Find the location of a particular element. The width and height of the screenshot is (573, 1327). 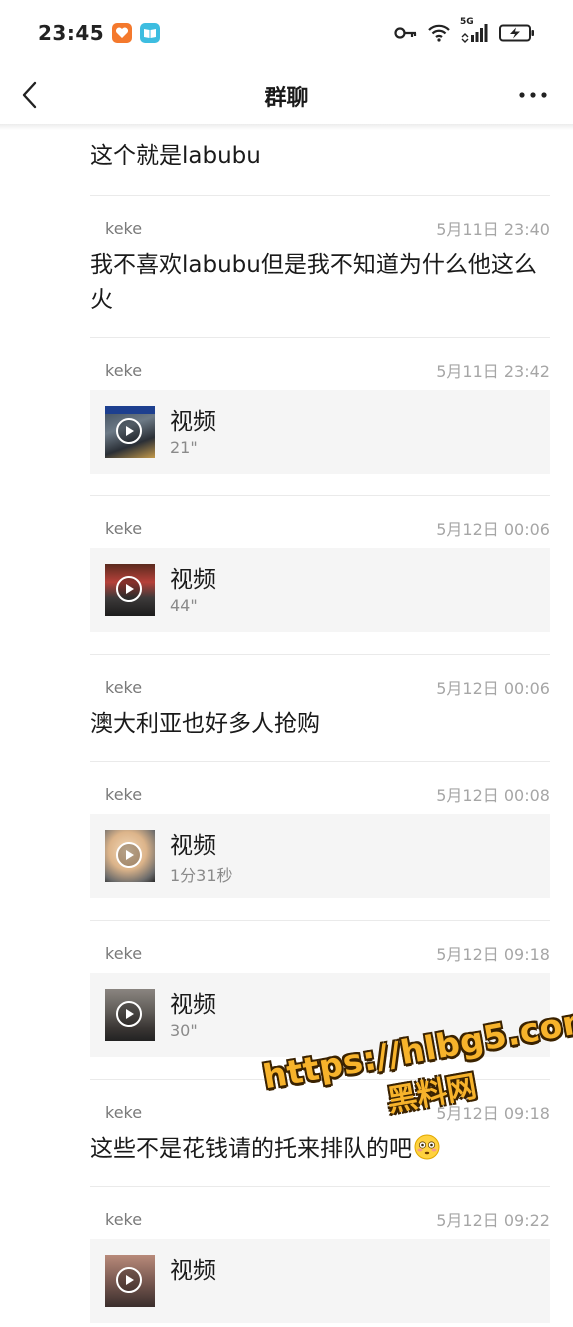

video-duration: 30" is located at coordinates (184, 1030).